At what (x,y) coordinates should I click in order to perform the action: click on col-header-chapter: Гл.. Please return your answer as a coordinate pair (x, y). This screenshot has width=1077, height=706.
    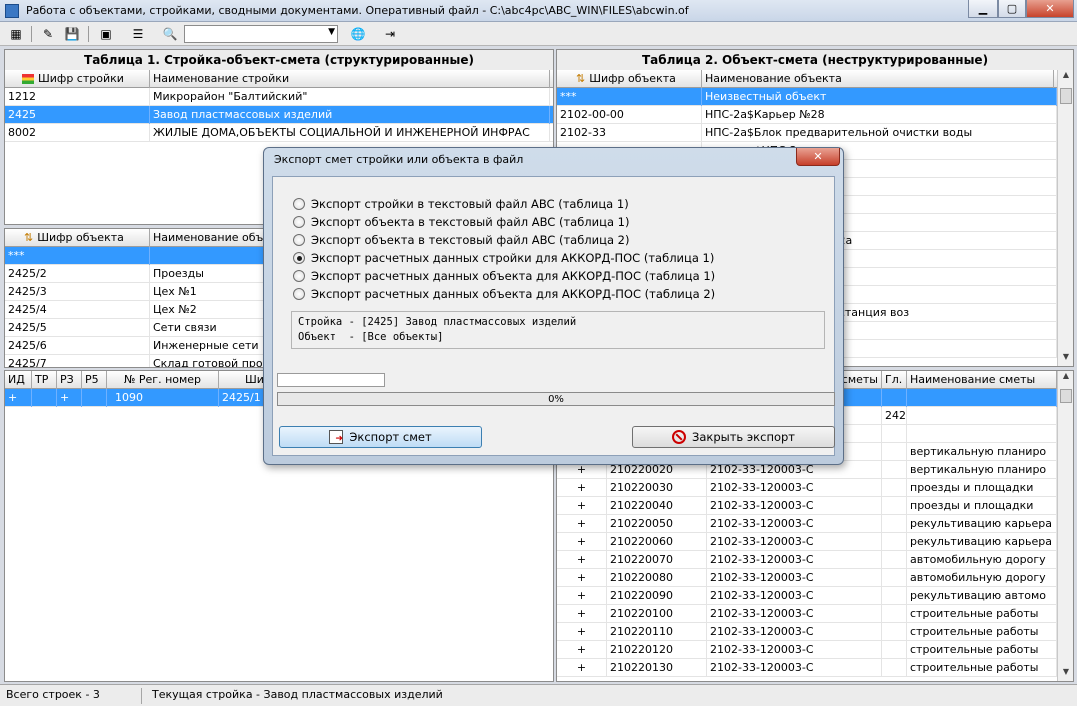
    Looking at the image, I should click on (894, 380).